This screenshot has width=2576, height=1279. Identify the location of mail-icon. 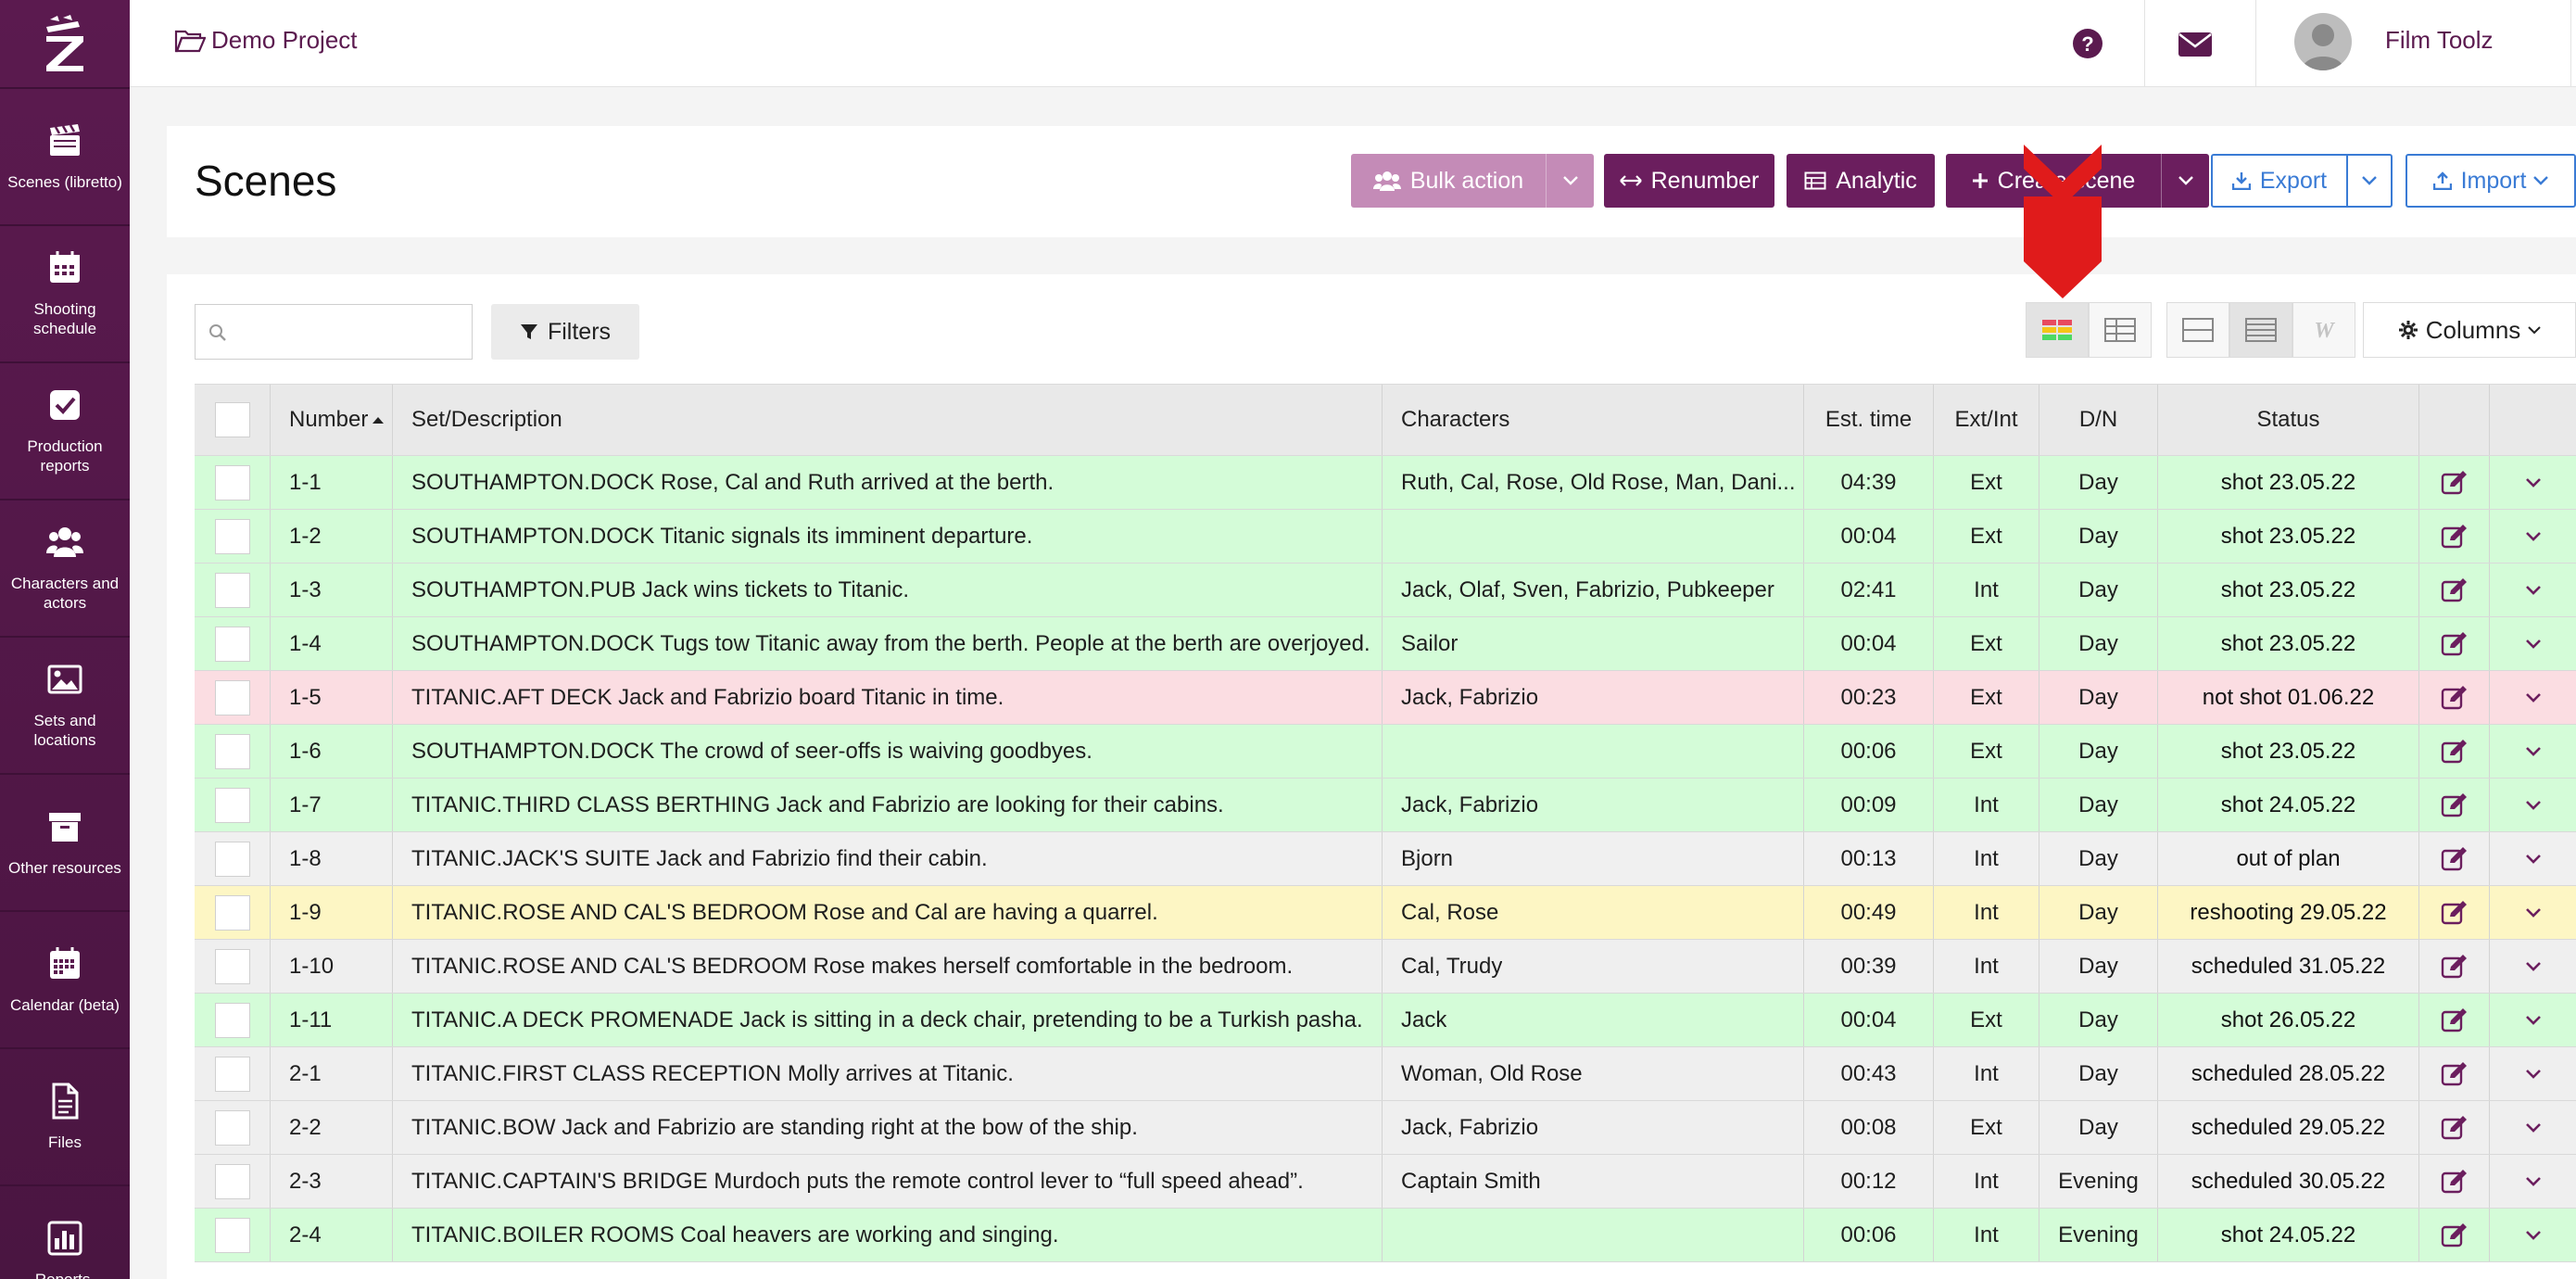
(2195, 43).